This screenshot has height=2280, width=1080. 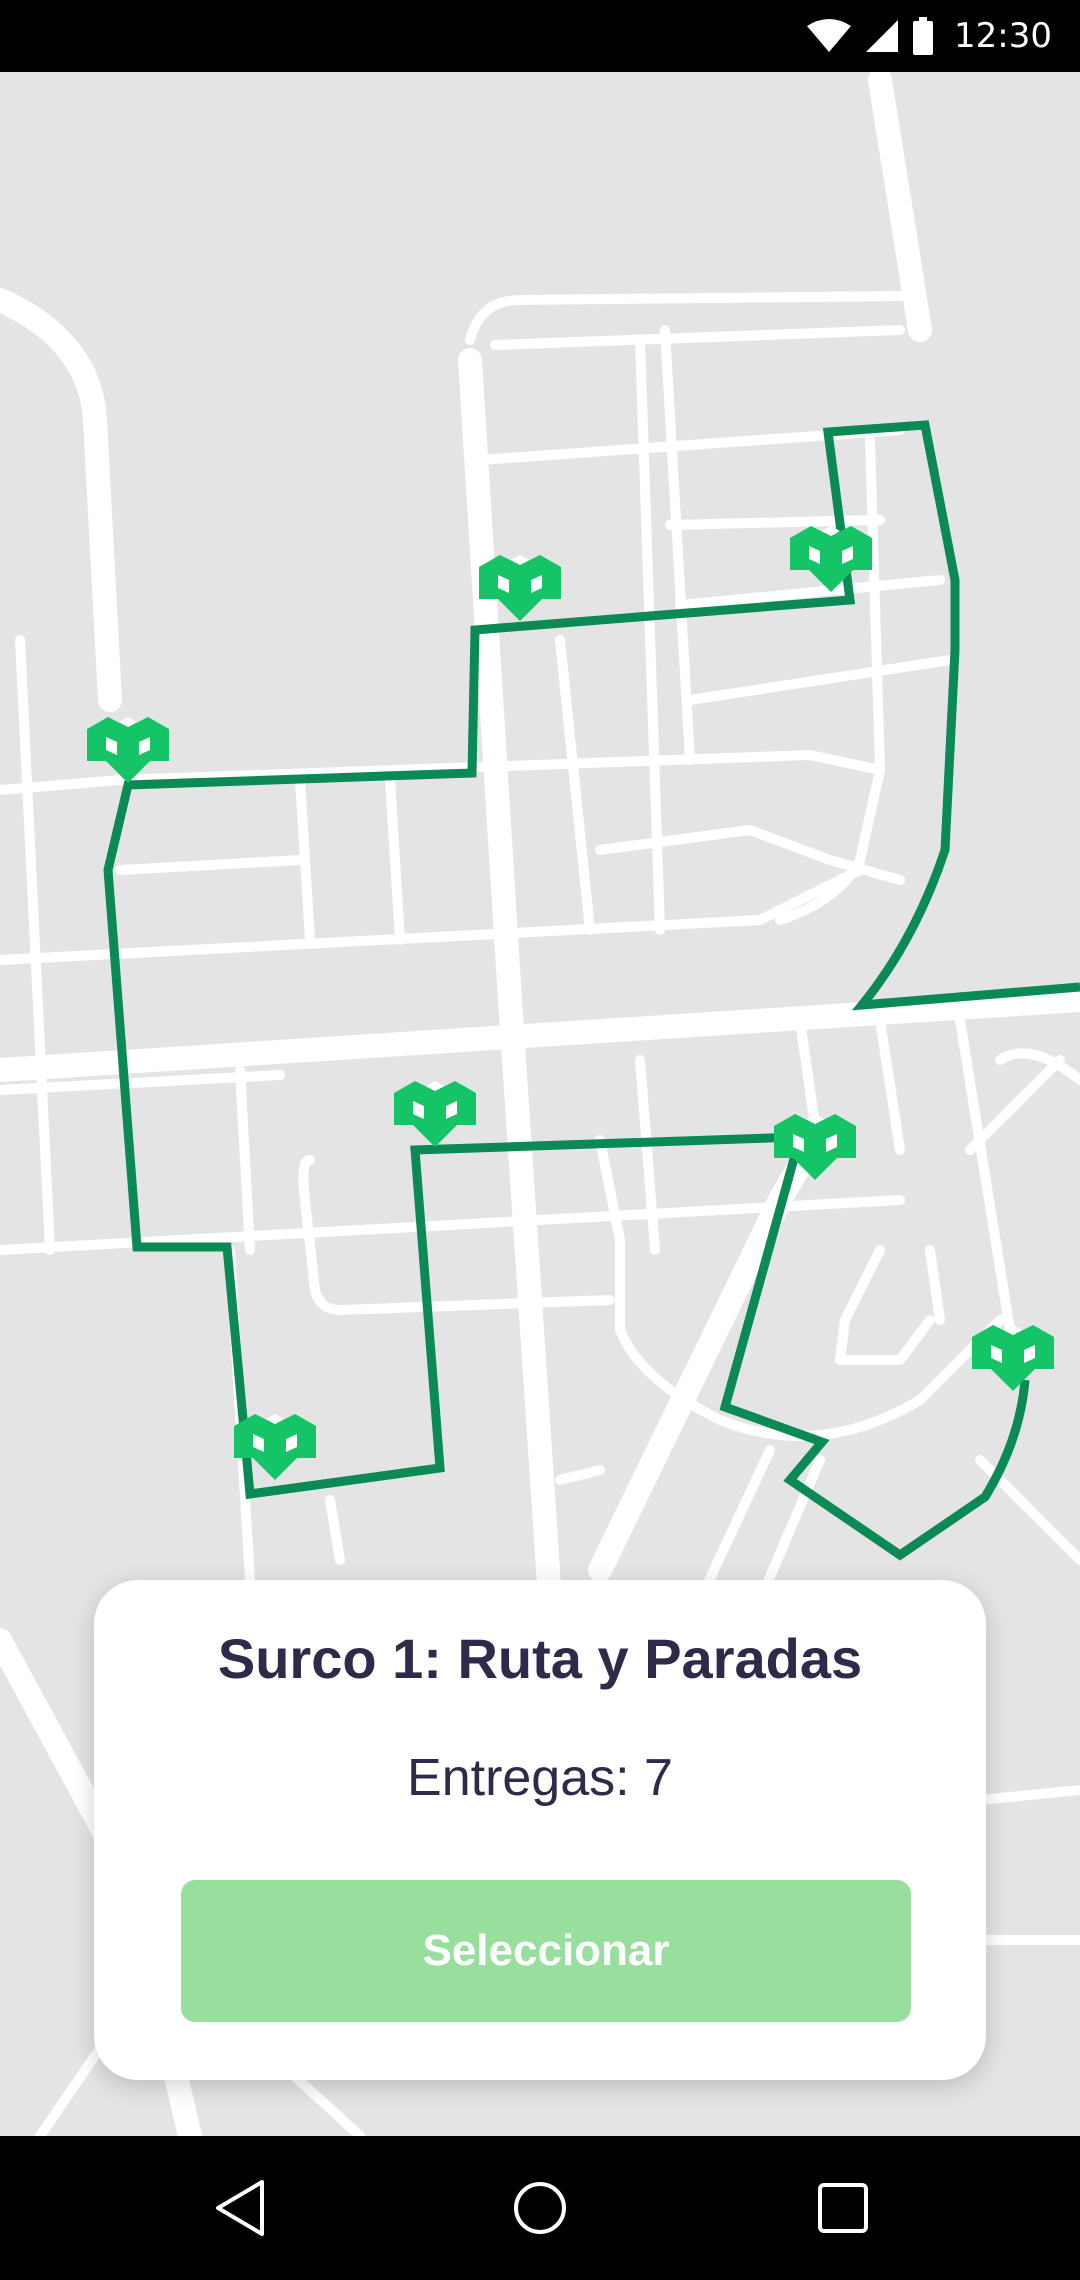 I want to click on select-button: Seleccionar, so click(x=546, y=1951).